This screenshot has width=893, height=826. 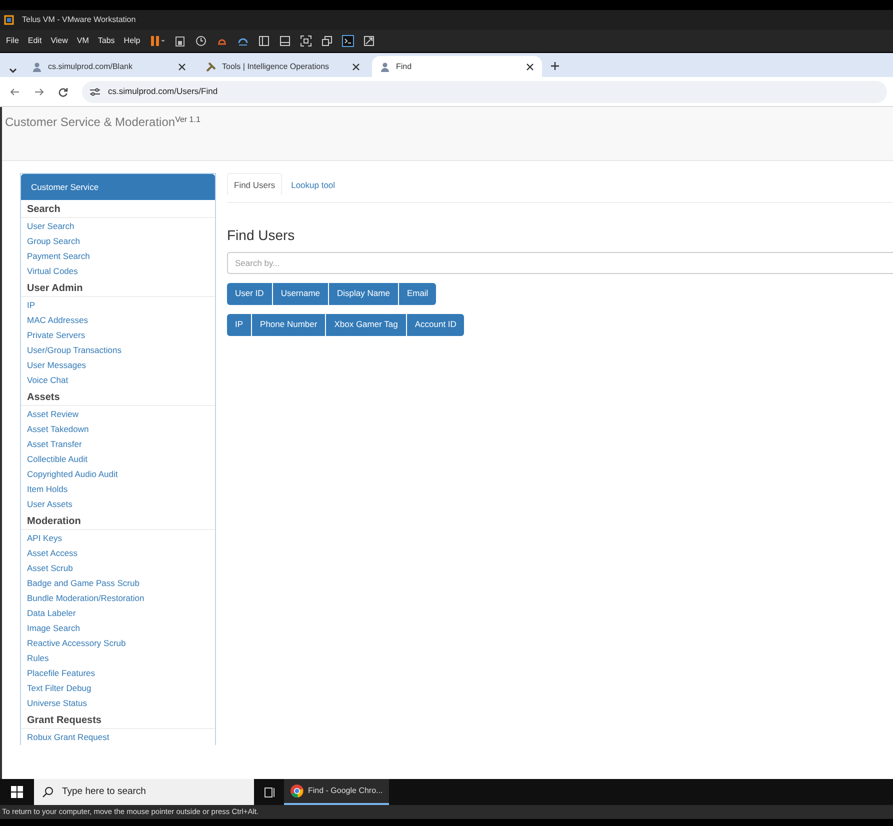 What do you see at coordinates (118, 673) in the screenshot?
I see `sidebar-link: Placefile Features` at bounding box center [118, 673].